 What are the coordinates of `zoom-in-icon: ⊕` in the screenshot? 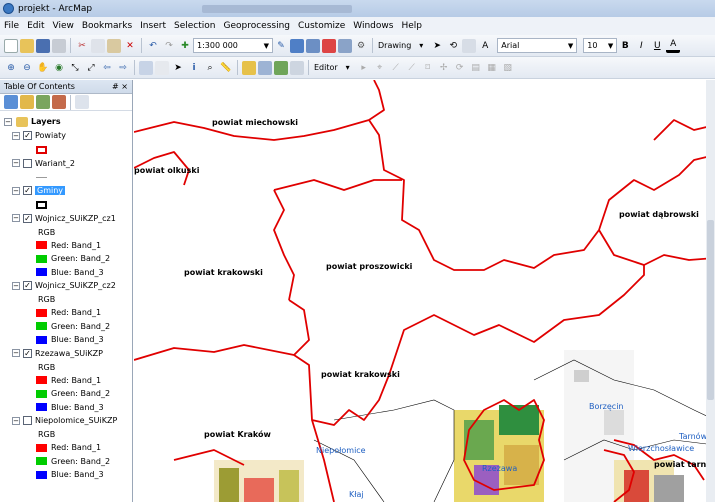 It's located at (11, 68).